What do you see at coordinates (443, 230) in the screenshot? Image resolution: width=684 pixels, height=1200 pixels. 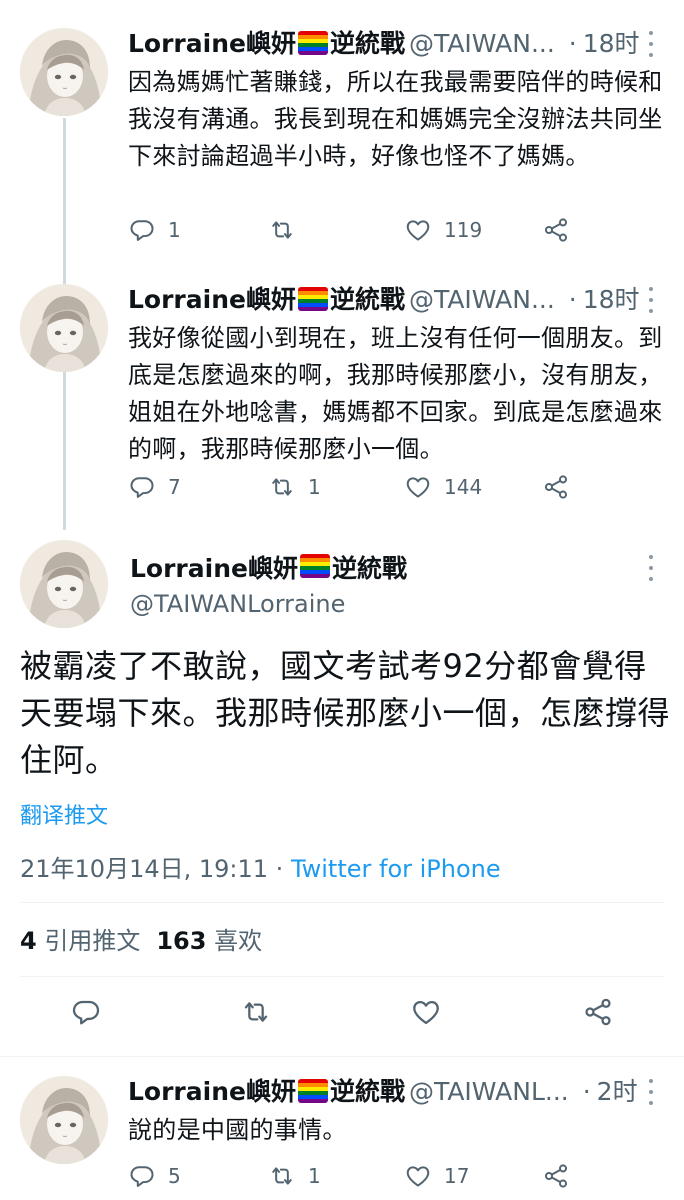 I see `like-button: 119` at bounding box center [443, 230].